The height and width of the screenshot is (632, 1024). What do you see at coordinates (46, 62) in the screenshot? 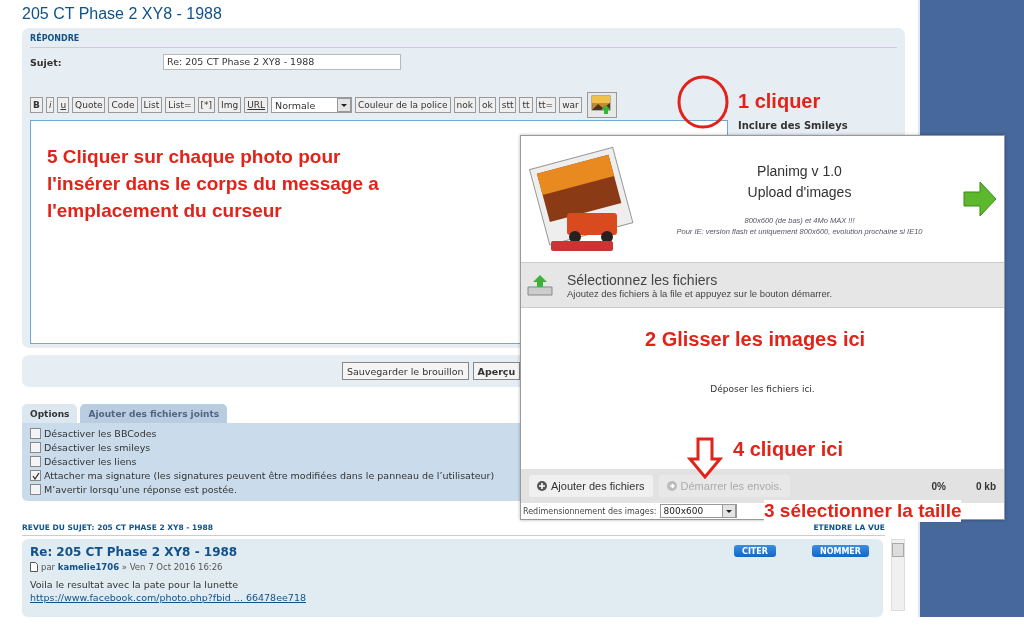
I see `field-label: Sujet:` at bounding box center [46, 62].